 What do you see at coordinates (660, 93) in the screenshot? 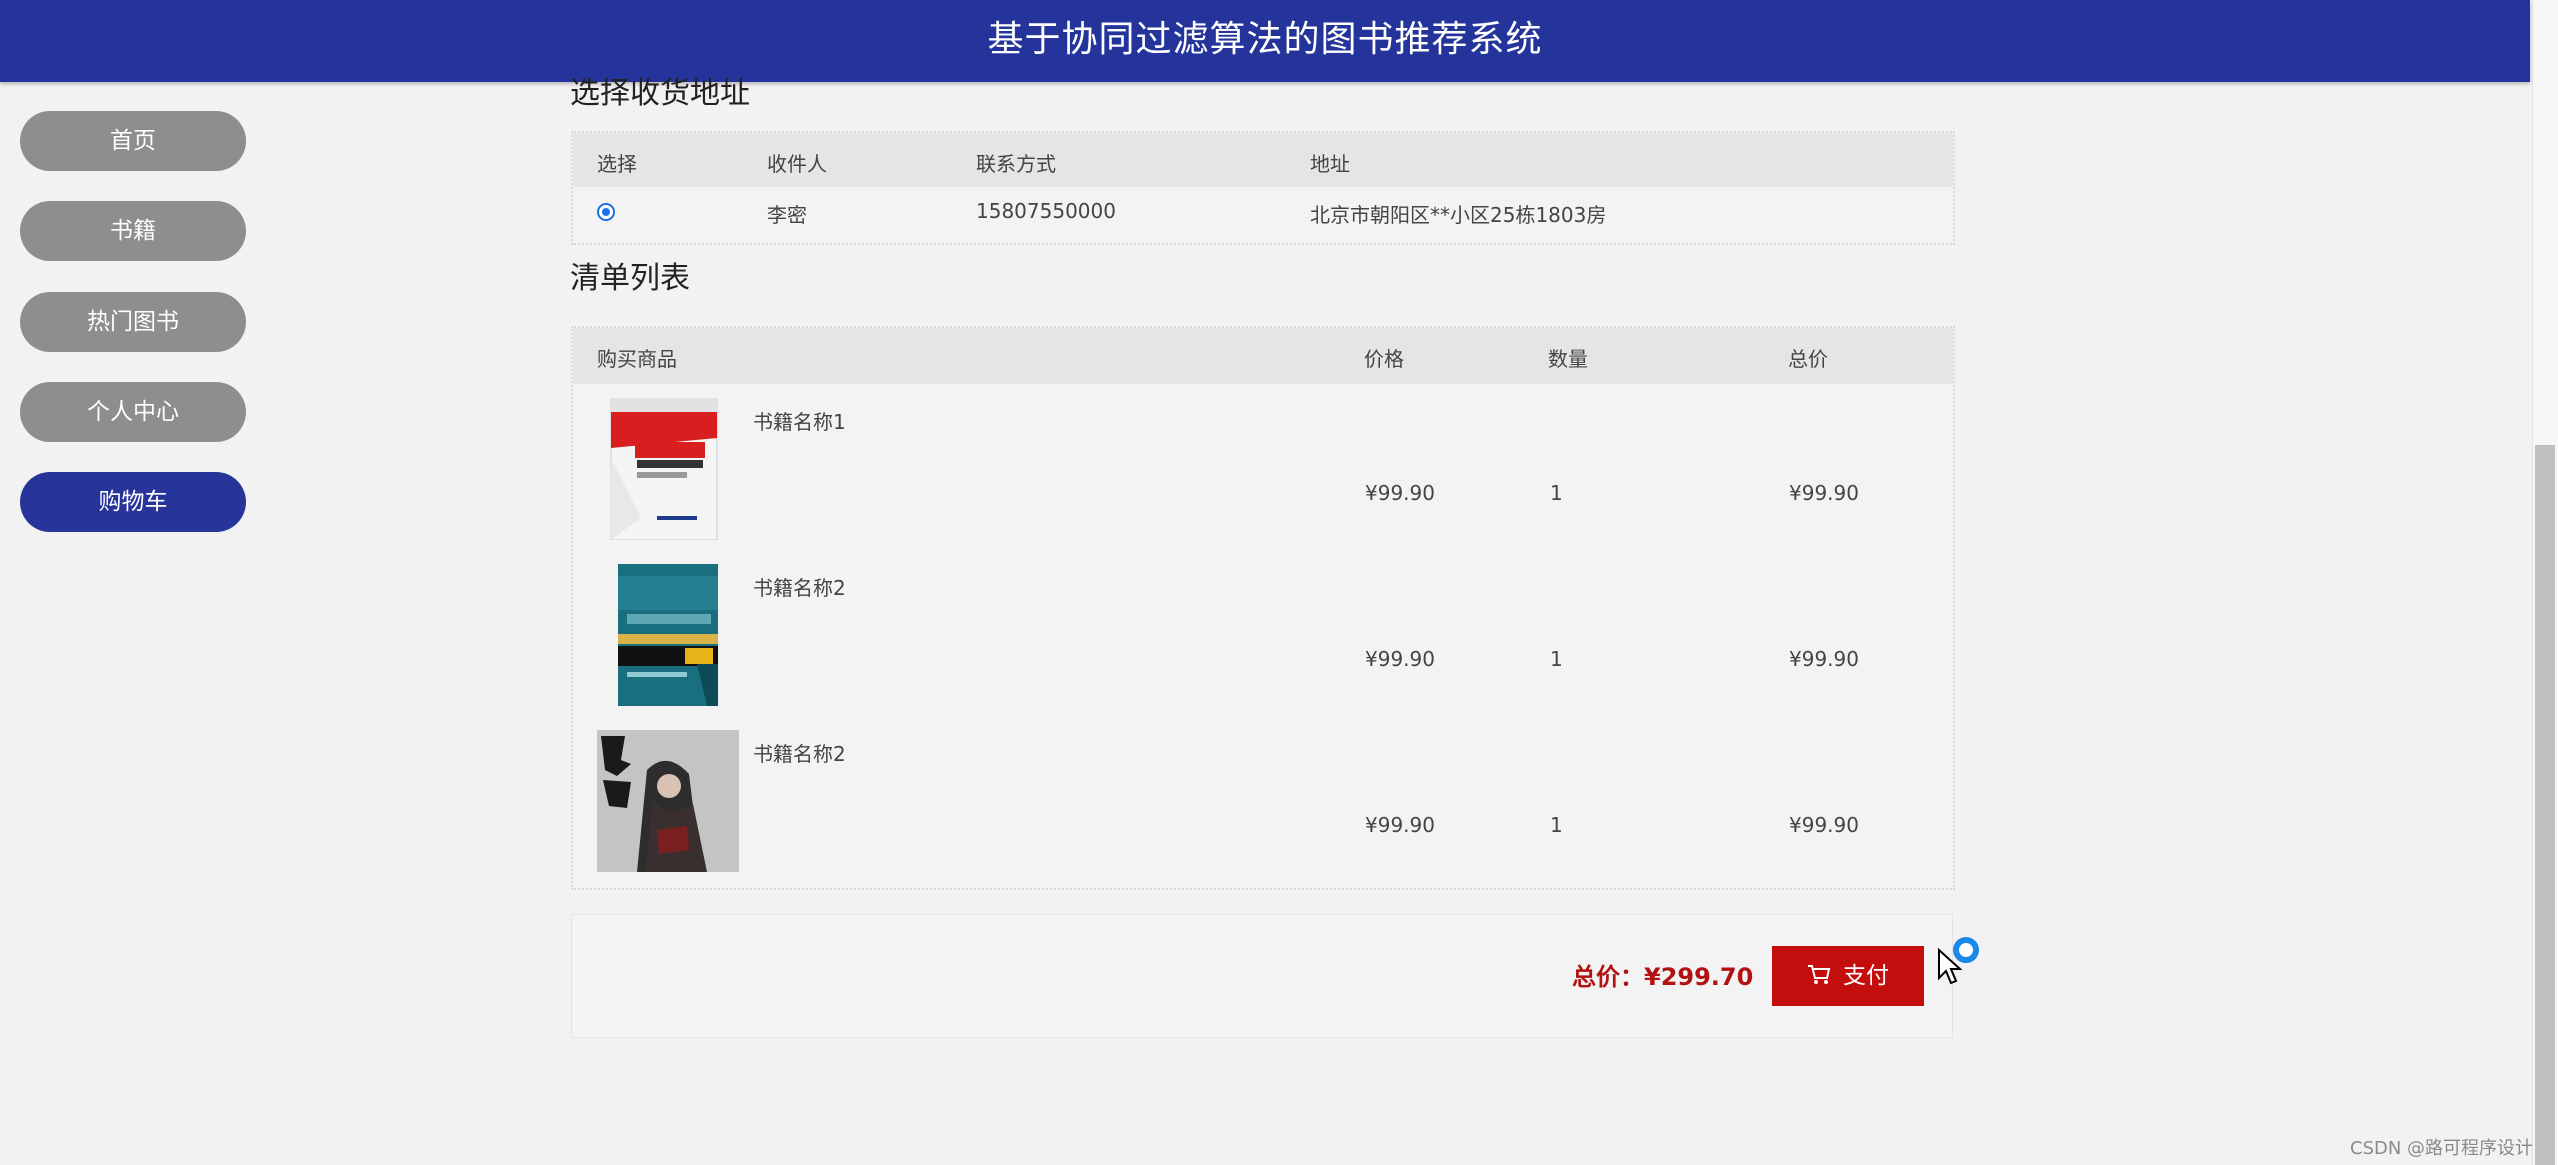
I see `address-section-title: 选择收货地址` at bounding box center [660, 93].